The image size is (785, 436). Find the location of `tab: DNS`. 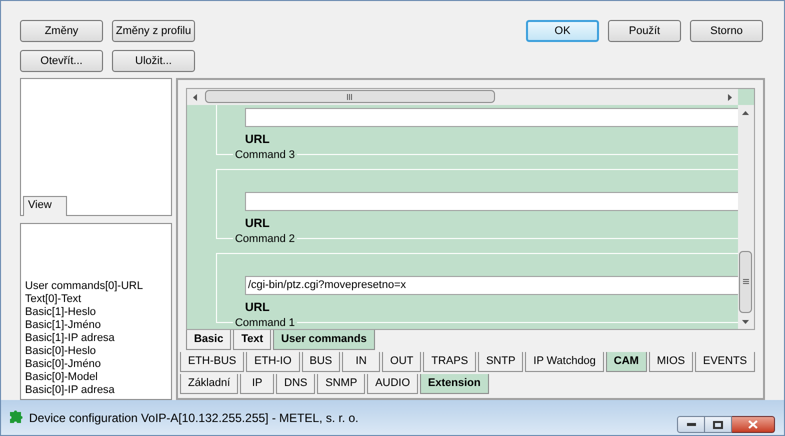

tab: DNS is located at coordinates (296, 384).